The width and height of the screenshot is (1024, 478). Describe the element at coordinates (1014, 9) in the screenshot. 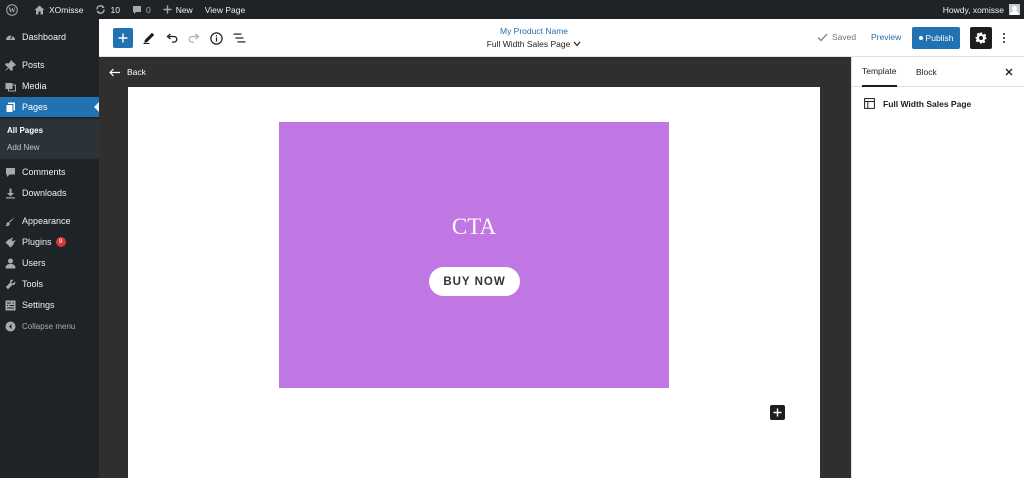

I see `avatar` at that location.